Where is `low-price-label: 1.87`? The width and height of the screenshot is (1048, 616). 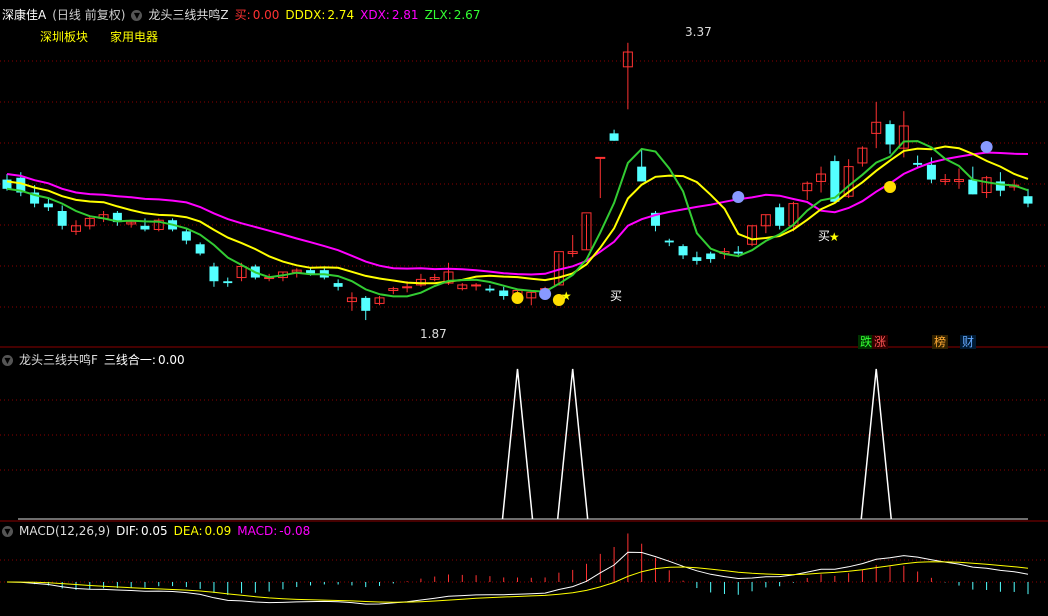
low-price-label: 1.87 is located at coordinates (433, 334).